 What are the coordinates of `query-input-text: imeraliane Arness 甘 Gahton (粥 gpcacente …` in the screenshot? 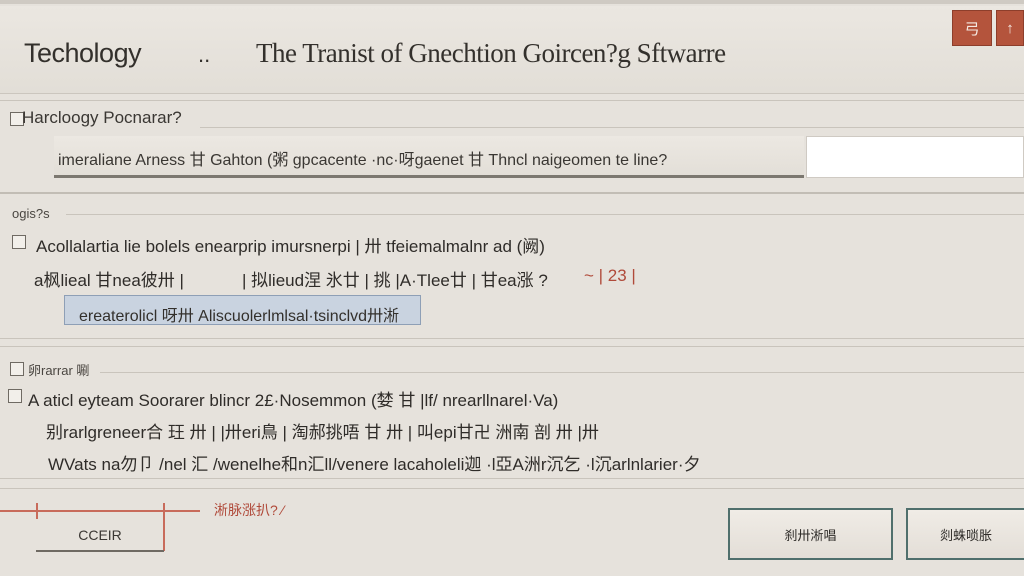 It's located at (363, 160).